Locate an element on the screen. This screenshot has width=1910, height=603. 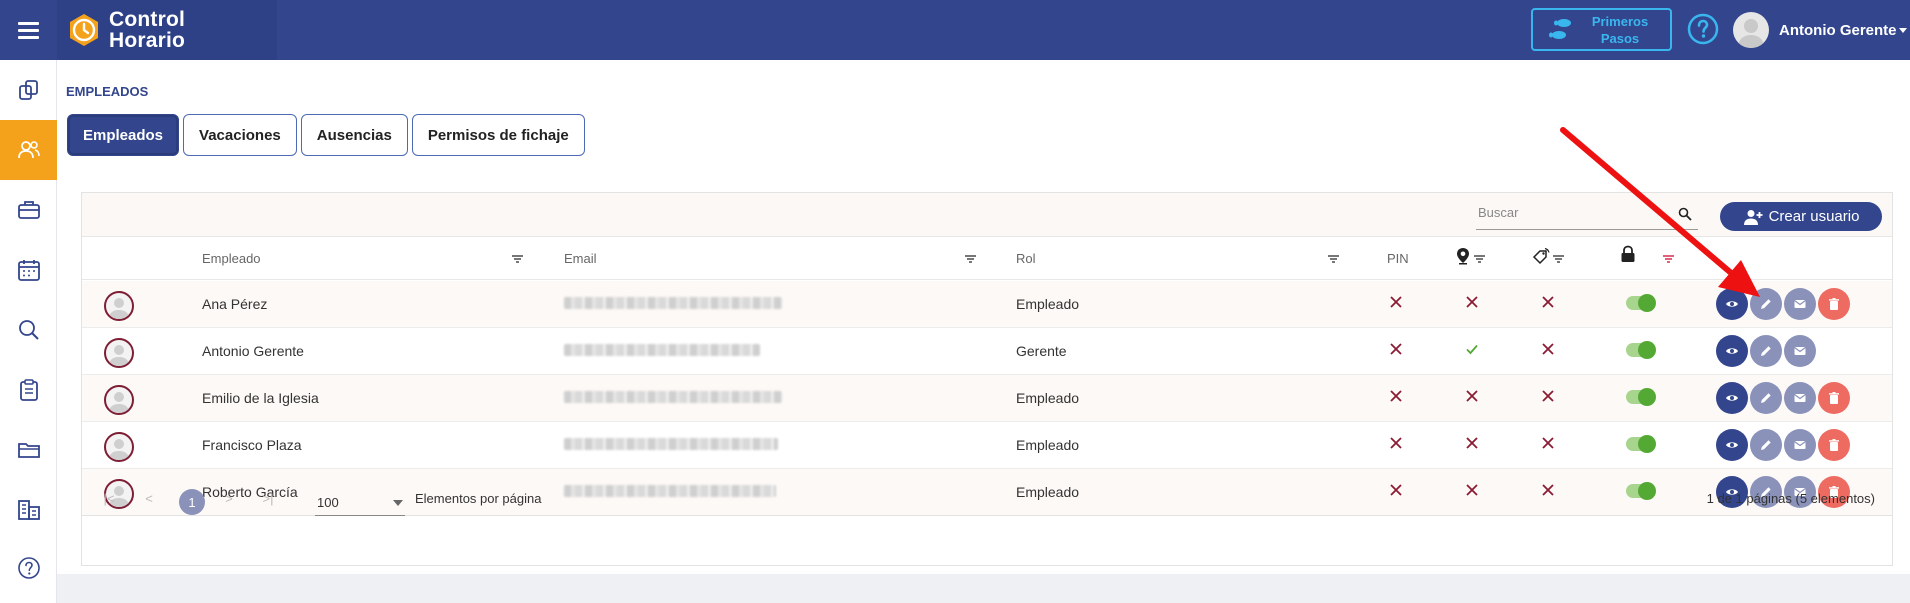
sidebar-item-documents is located at coordinates (28, 450).